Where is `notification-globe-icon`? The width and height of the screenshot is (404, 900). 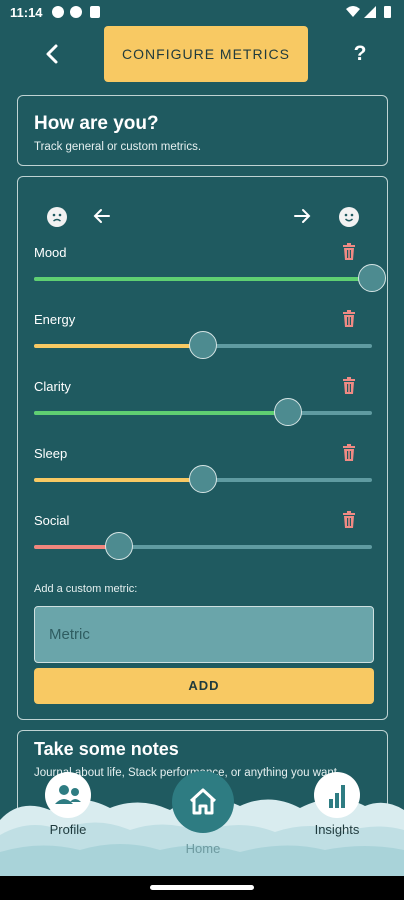
notification-globe-icon is located at coordinates (76, 12).